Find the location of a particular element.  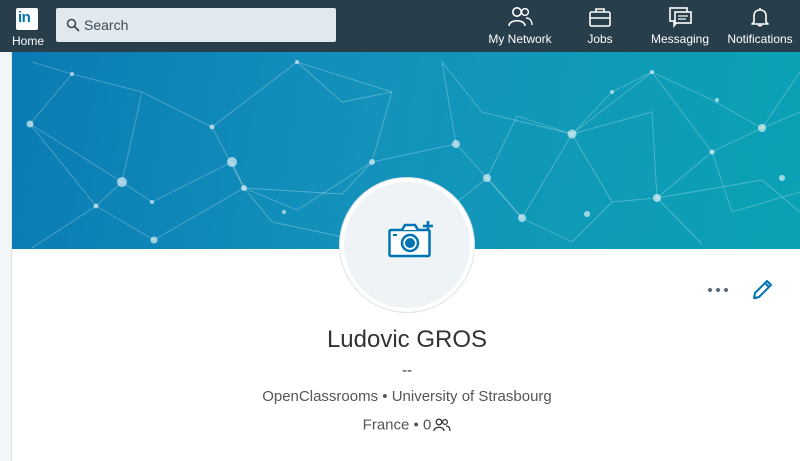

profile-location-row: France • 0 is located at coordinates (406, 425).